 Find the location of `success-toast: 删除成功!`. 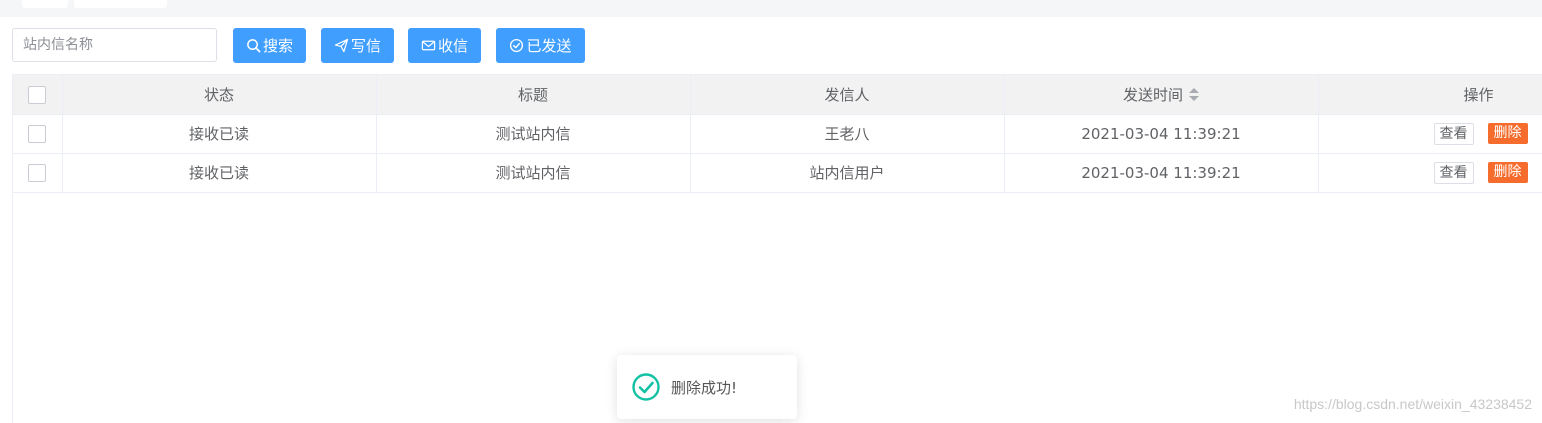

success-toast: 删除成功! is located at coordinates (707, 387).